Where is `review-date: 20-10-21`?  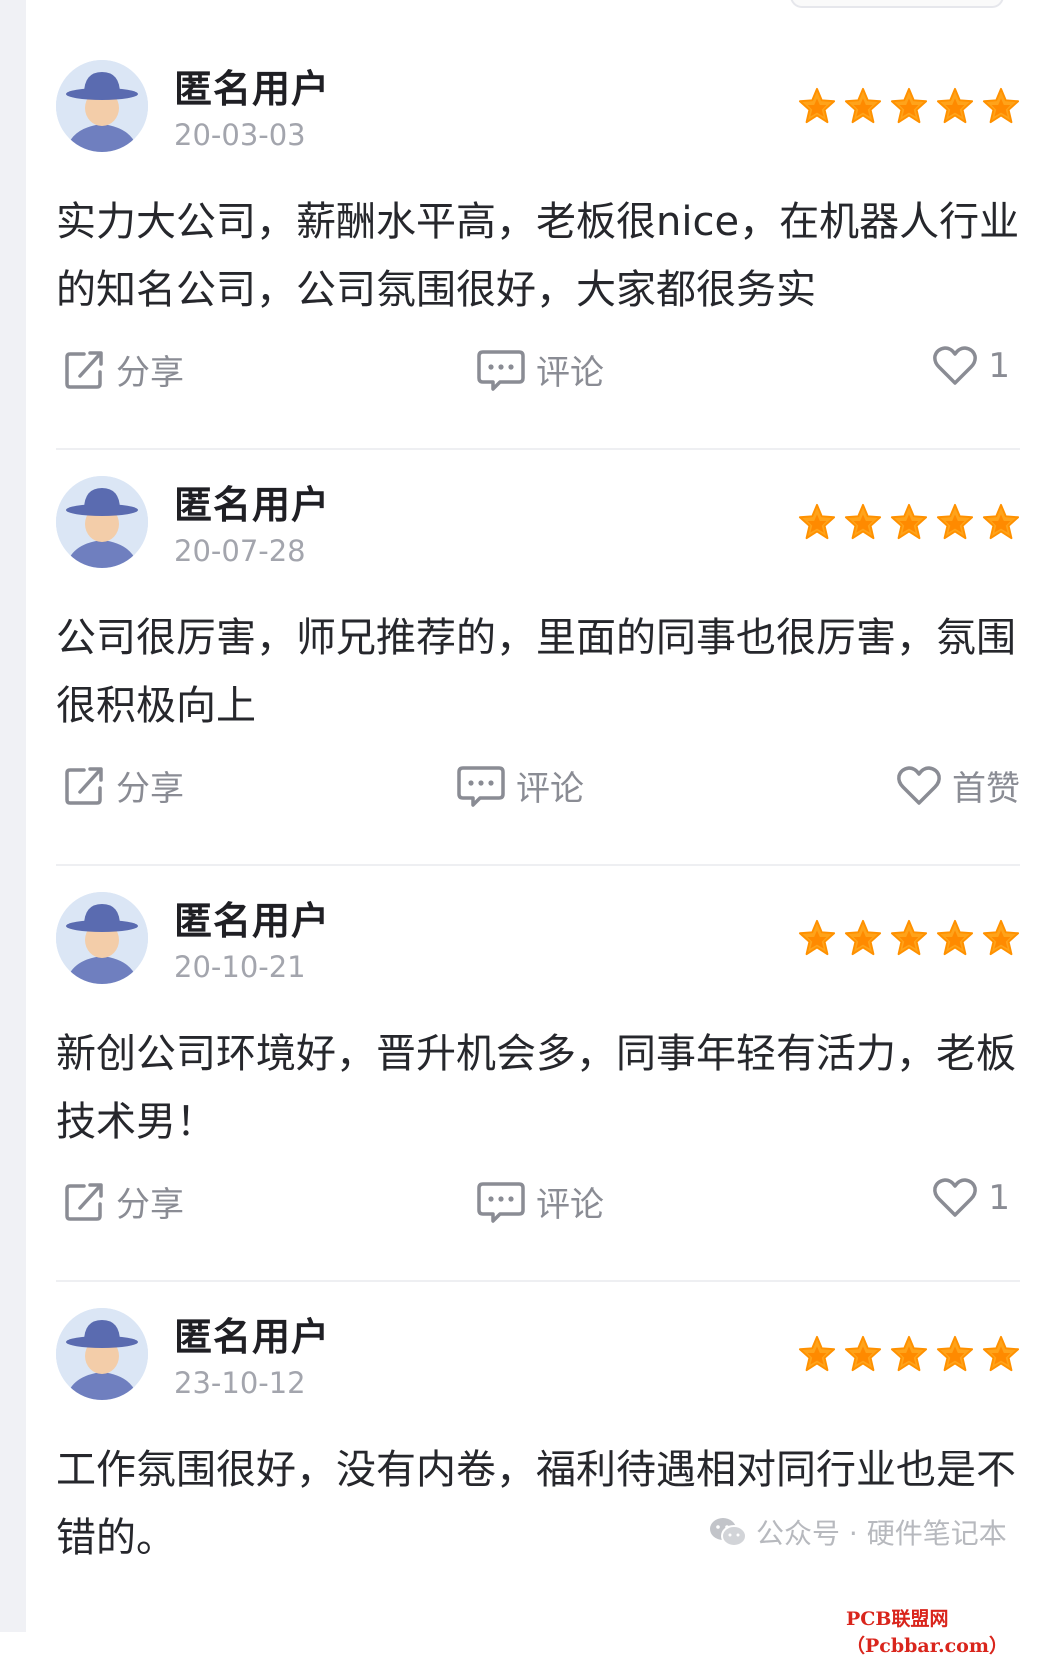
review-date: 20-10-21 is located at coordinates (240, 967).